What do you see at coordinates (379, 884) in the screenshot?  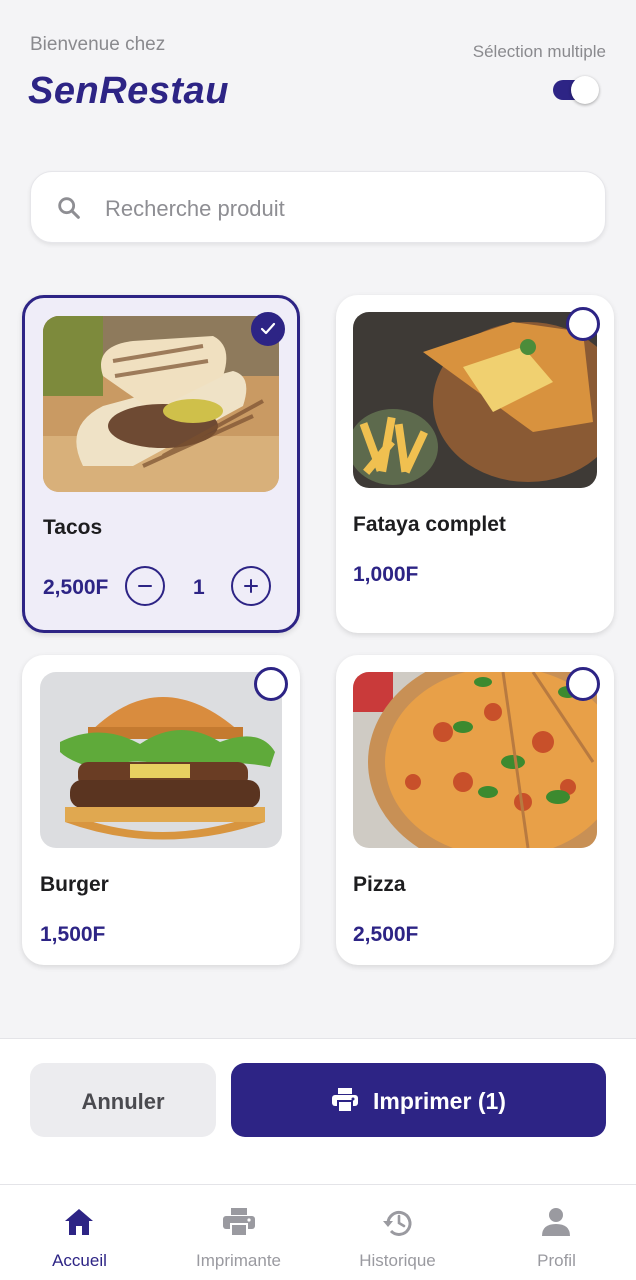 I see `product-name: Pizza` at bounding box center [379, 884].